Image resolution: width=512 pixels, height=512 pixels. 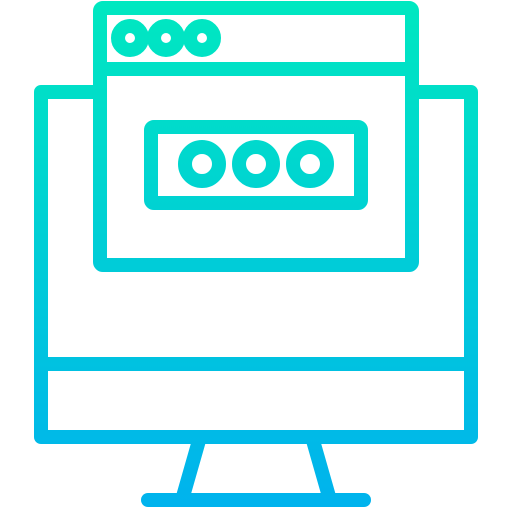 I want to click on password-dot-3-icon, so click(x=310, y=164).